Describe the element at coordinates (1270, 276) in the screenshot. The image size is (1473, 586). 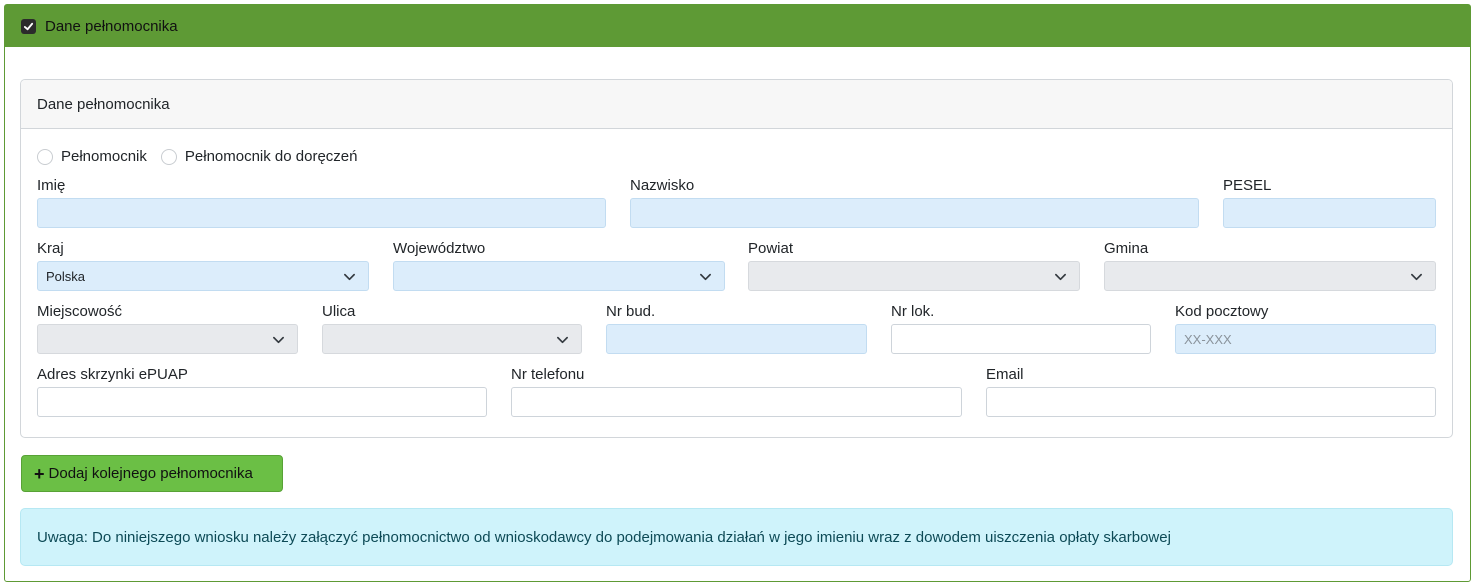
I see `gmina-select` at that location.